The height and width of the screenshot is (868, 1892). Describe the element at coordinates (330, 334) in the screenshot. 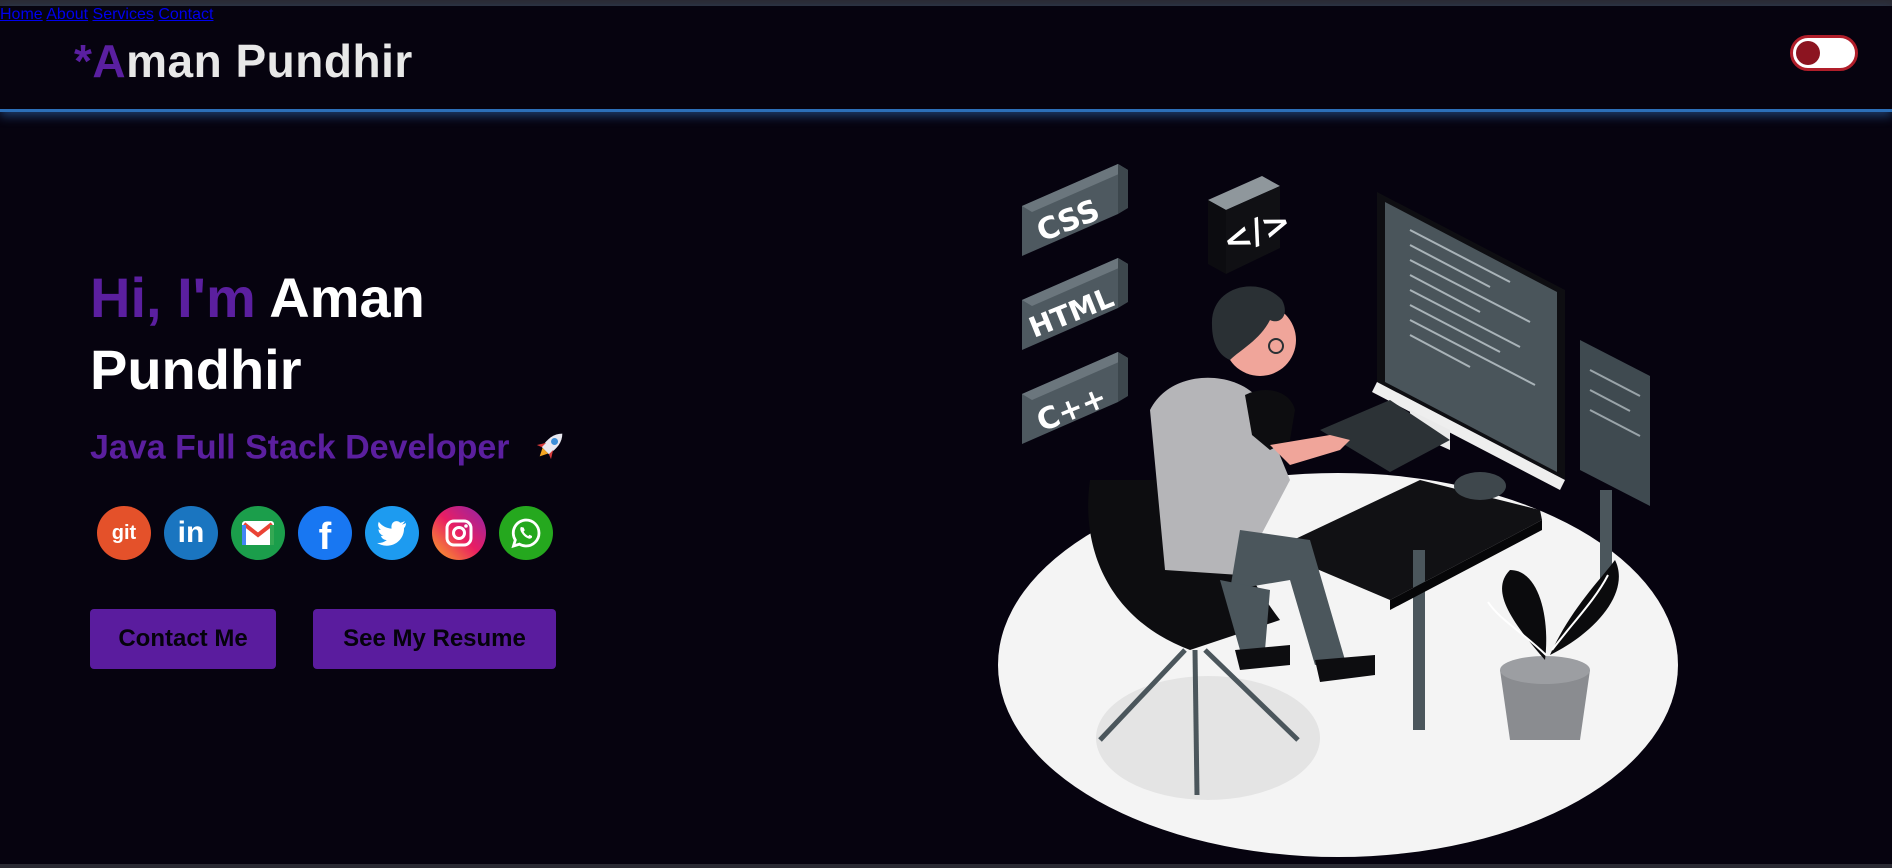

I see `hero-title: Hi, I'm Aman Pundhir` at that location.